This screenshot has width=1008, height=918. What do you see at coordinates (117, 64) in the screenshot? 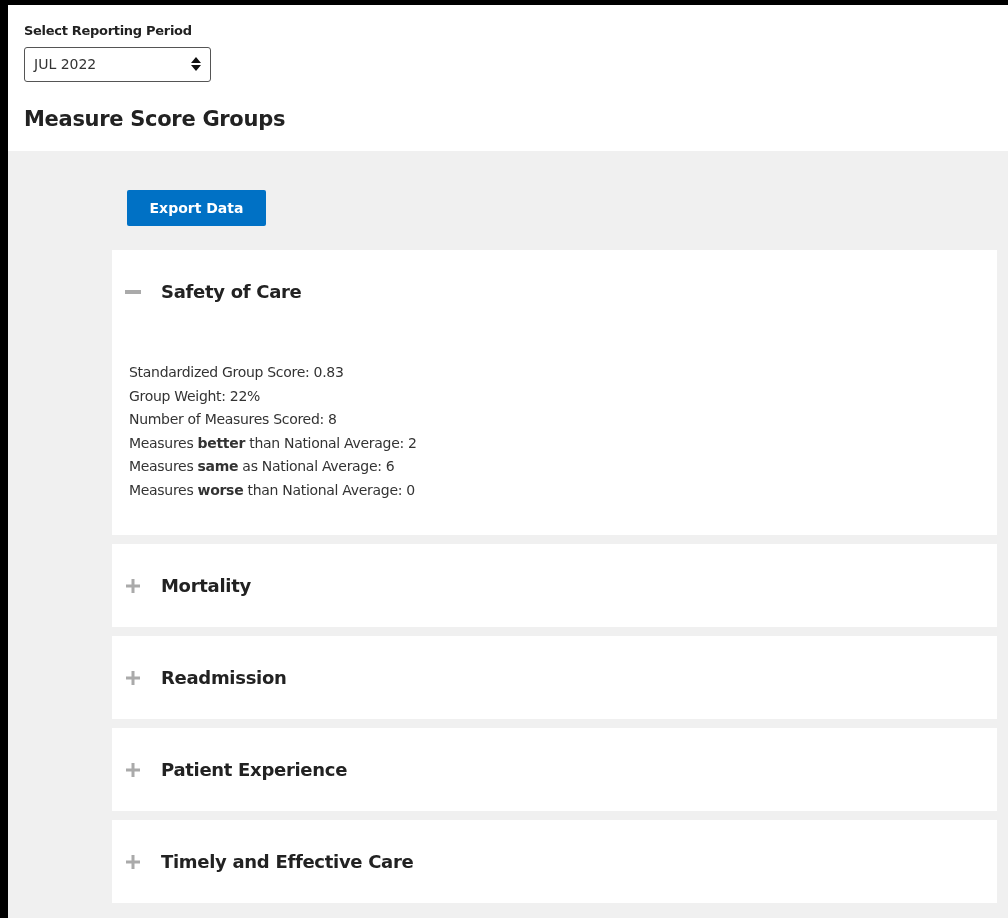
I see `reporting-period-select: JUL 2022` at bounding box center [117, 64].